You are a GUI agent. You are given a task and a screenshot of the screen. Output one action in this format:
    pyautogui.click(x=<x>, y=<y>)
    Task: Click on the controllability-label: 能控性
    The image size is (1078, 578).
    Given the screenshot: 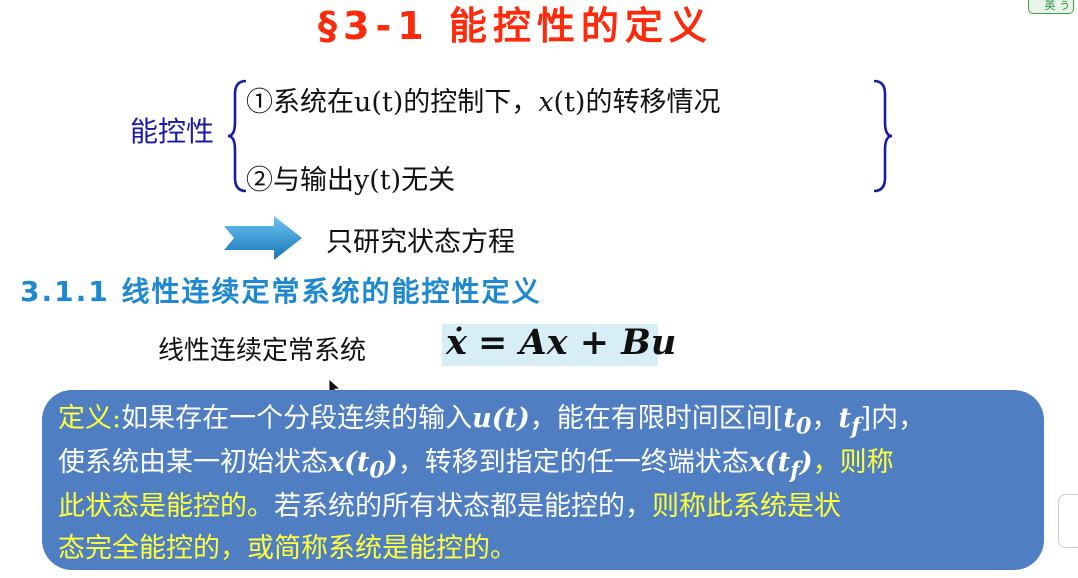 What is the action you would take?
    pyautogui.click(x=172, y=131)
    